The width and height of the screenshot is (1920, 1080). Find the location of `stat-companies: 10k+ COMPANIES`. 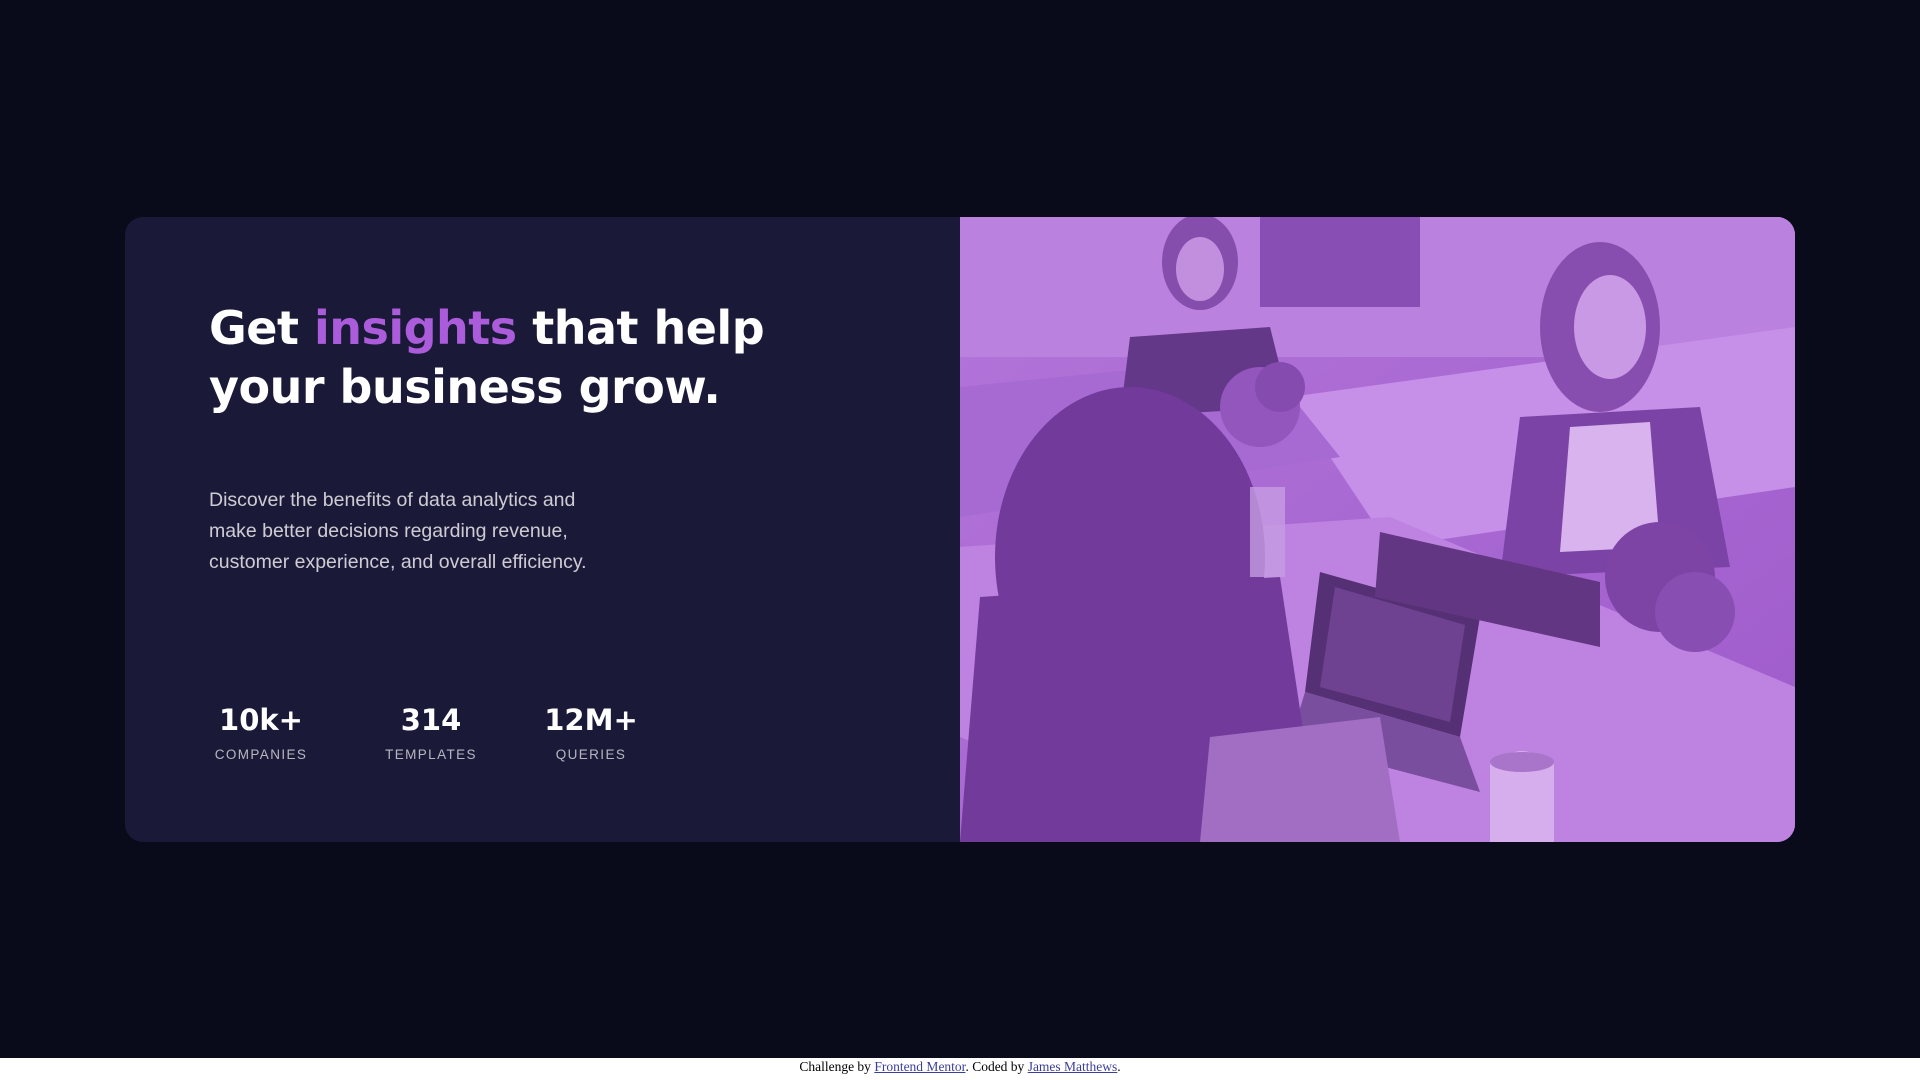

stat-companies: 10k+ COMPANIES is located at coordinates (261, 733).